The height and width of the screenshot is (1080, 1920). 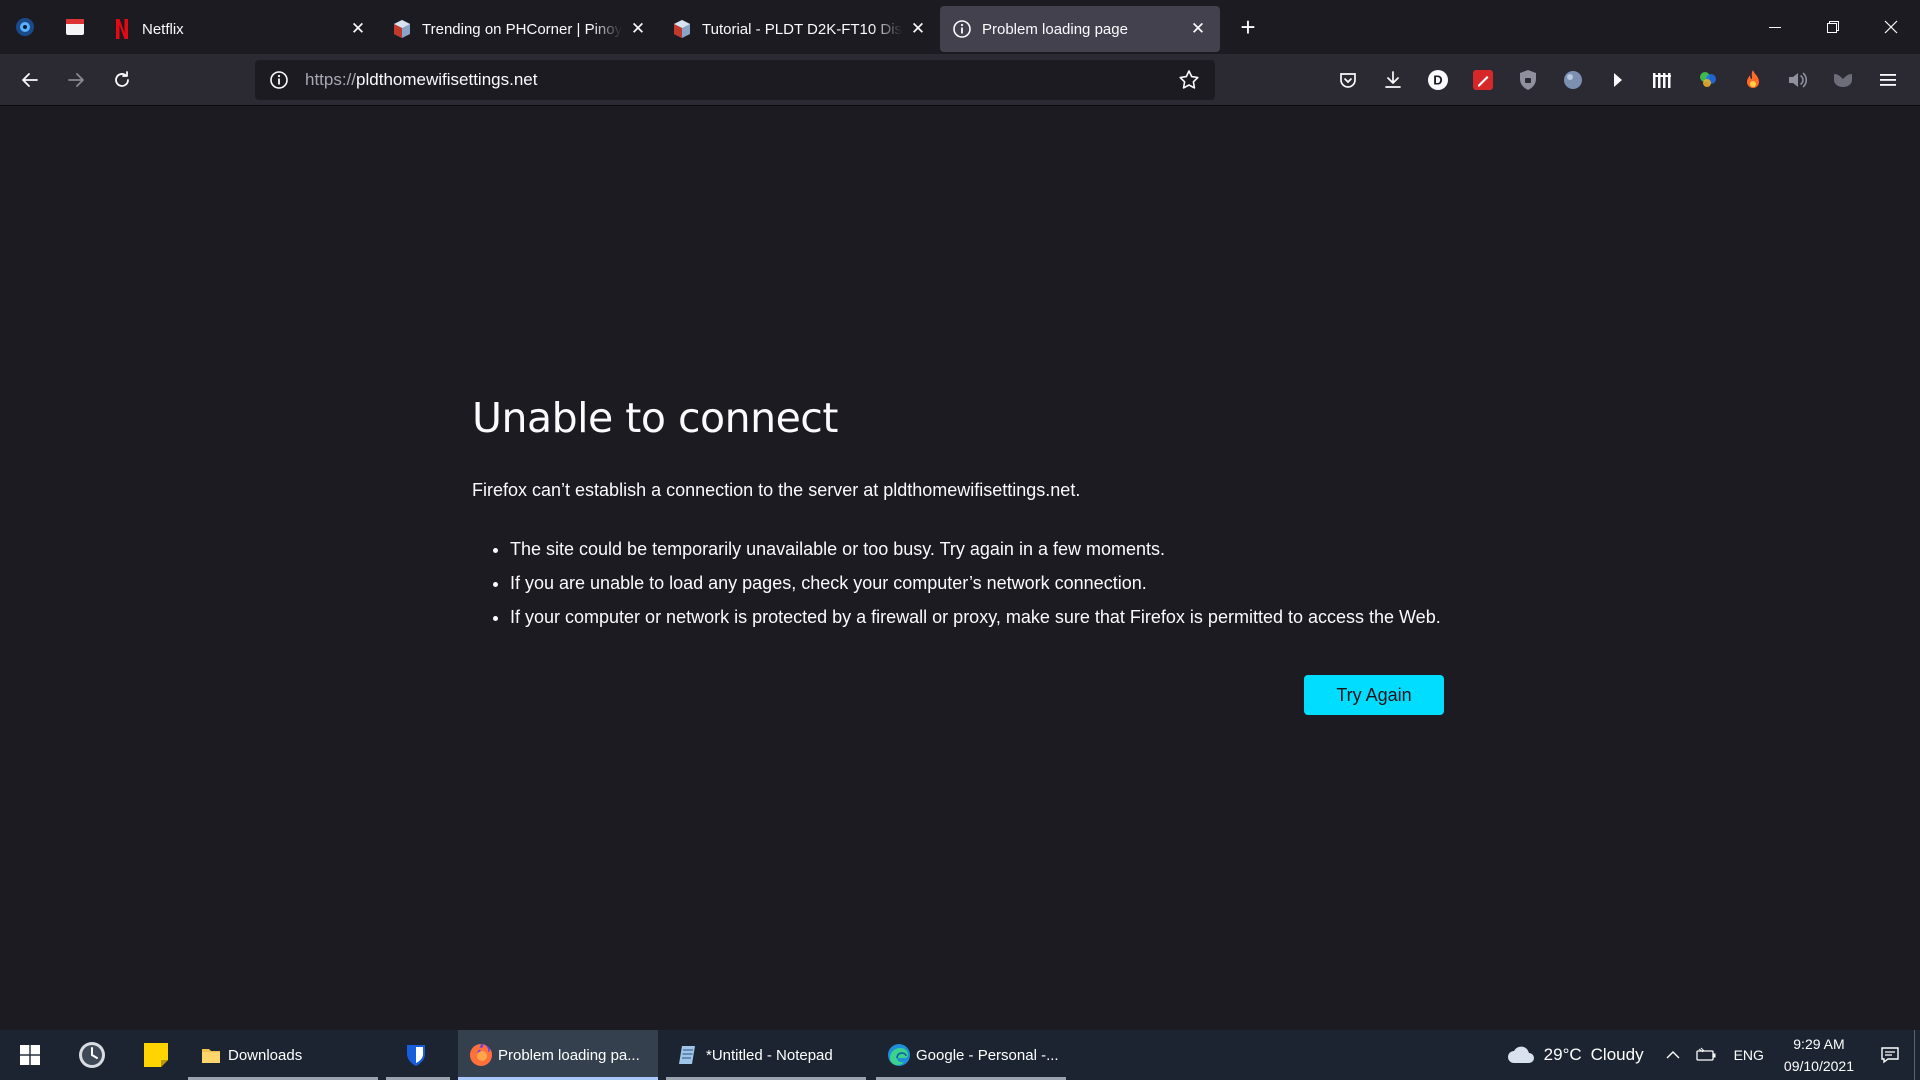 I want to click on volume-button, so click(x=1797, y=80).